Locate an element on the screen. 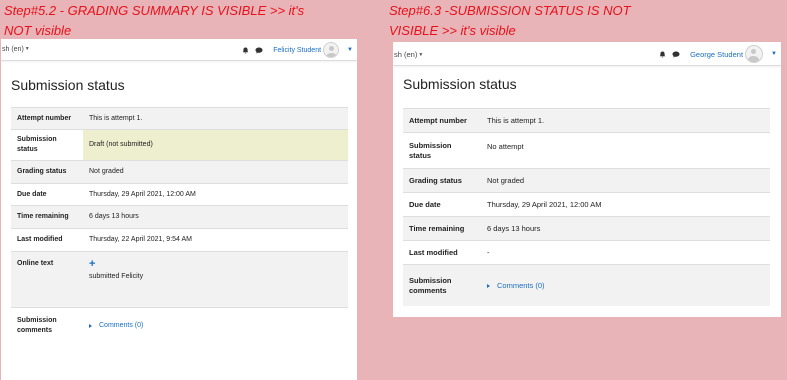  row-value: No attempt is located at coordinates (505, 146).